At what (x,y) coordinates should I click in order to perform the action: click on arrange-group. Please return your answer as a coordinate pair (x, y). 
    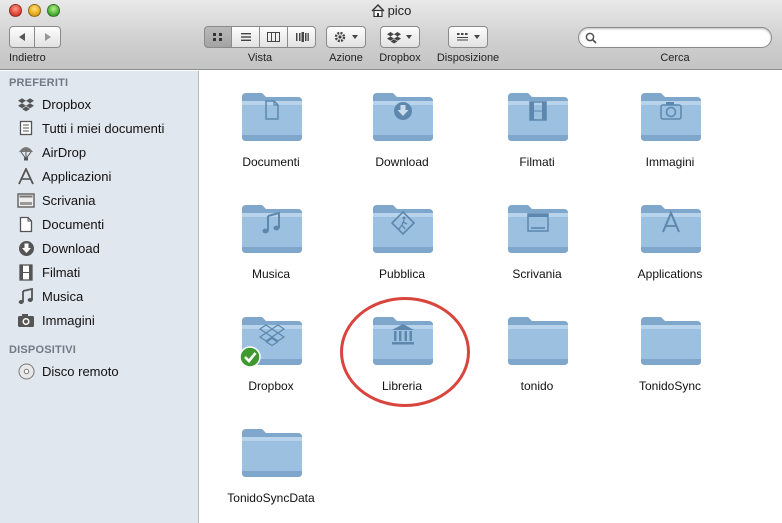
    Looking at the image, I should click on (468, 37).